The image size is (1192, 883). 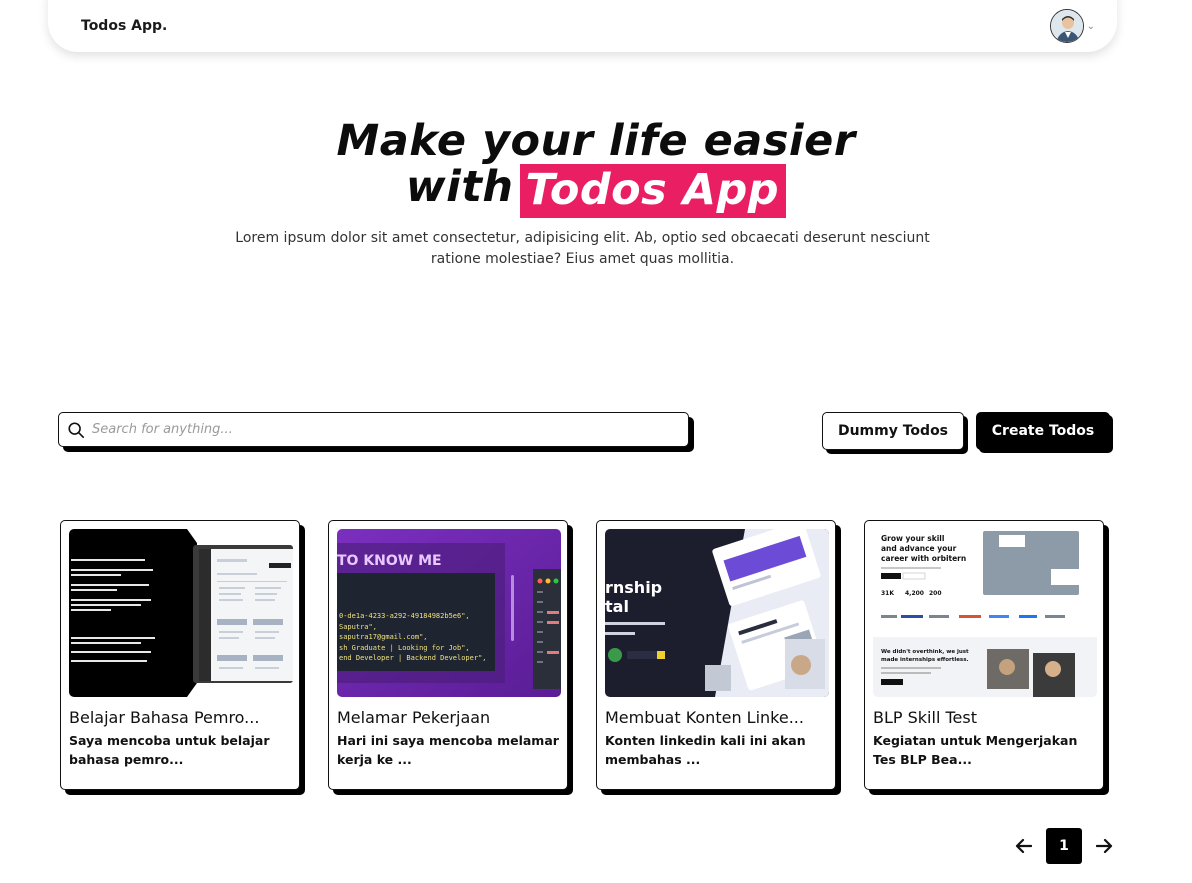 What do you see at coordinates (582, 26) in the screenshot?
I see `navbar: Todos App. ⌄` at bounding box center [582, 26].